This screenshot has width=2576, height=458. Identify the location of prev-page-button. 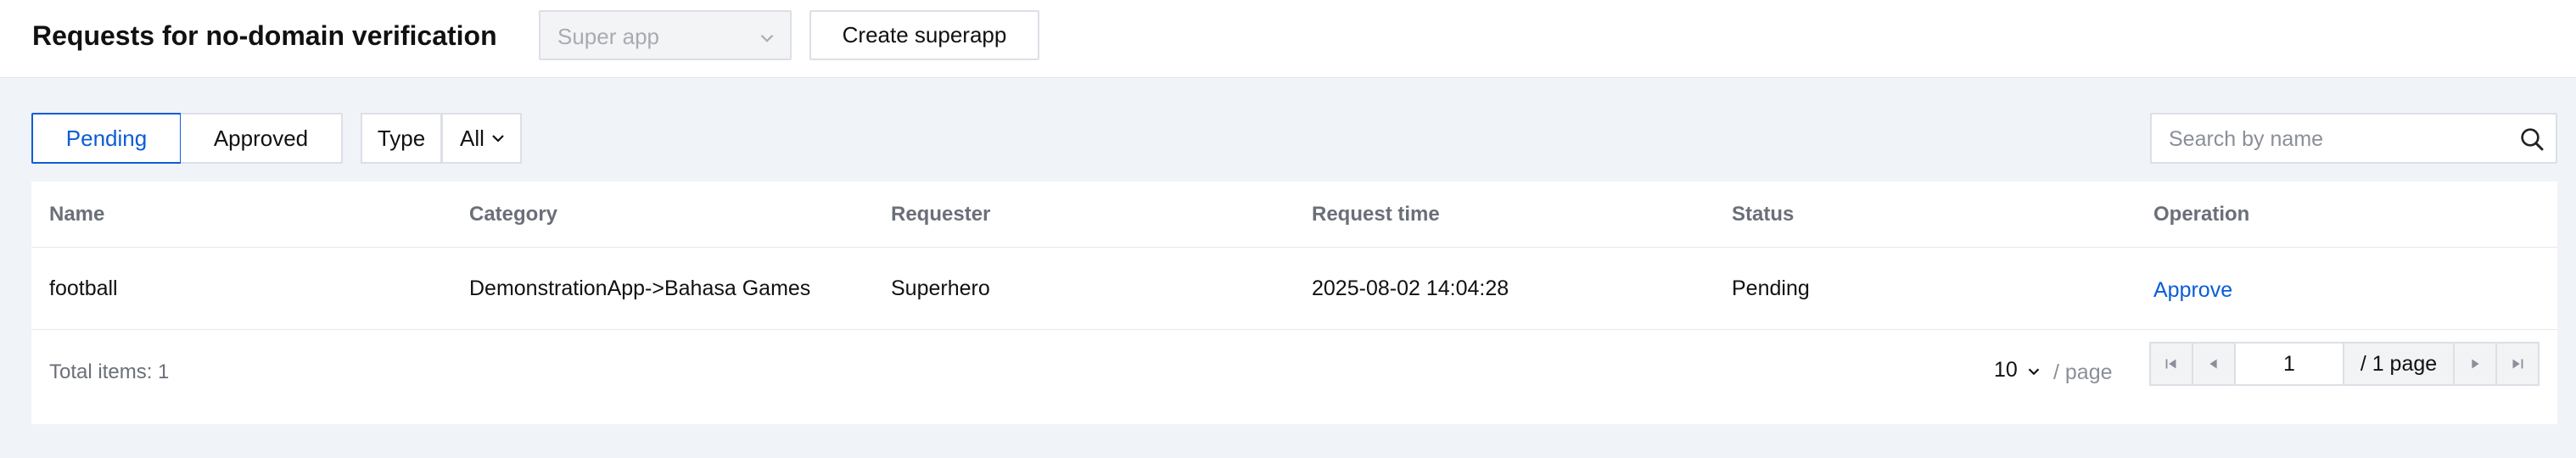
(2214, 364).